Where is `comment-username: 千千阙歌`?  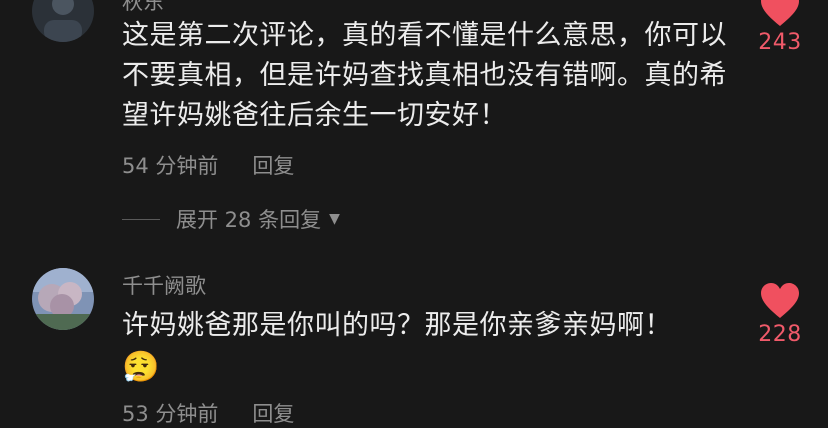 comment-username: 千千阙歌 is located at coordinates (164, 285).